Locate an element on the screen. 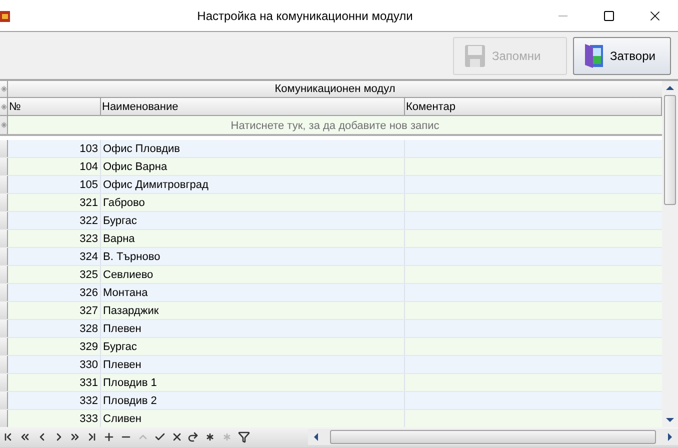  column-header: № is located at coordinates (54, 106).